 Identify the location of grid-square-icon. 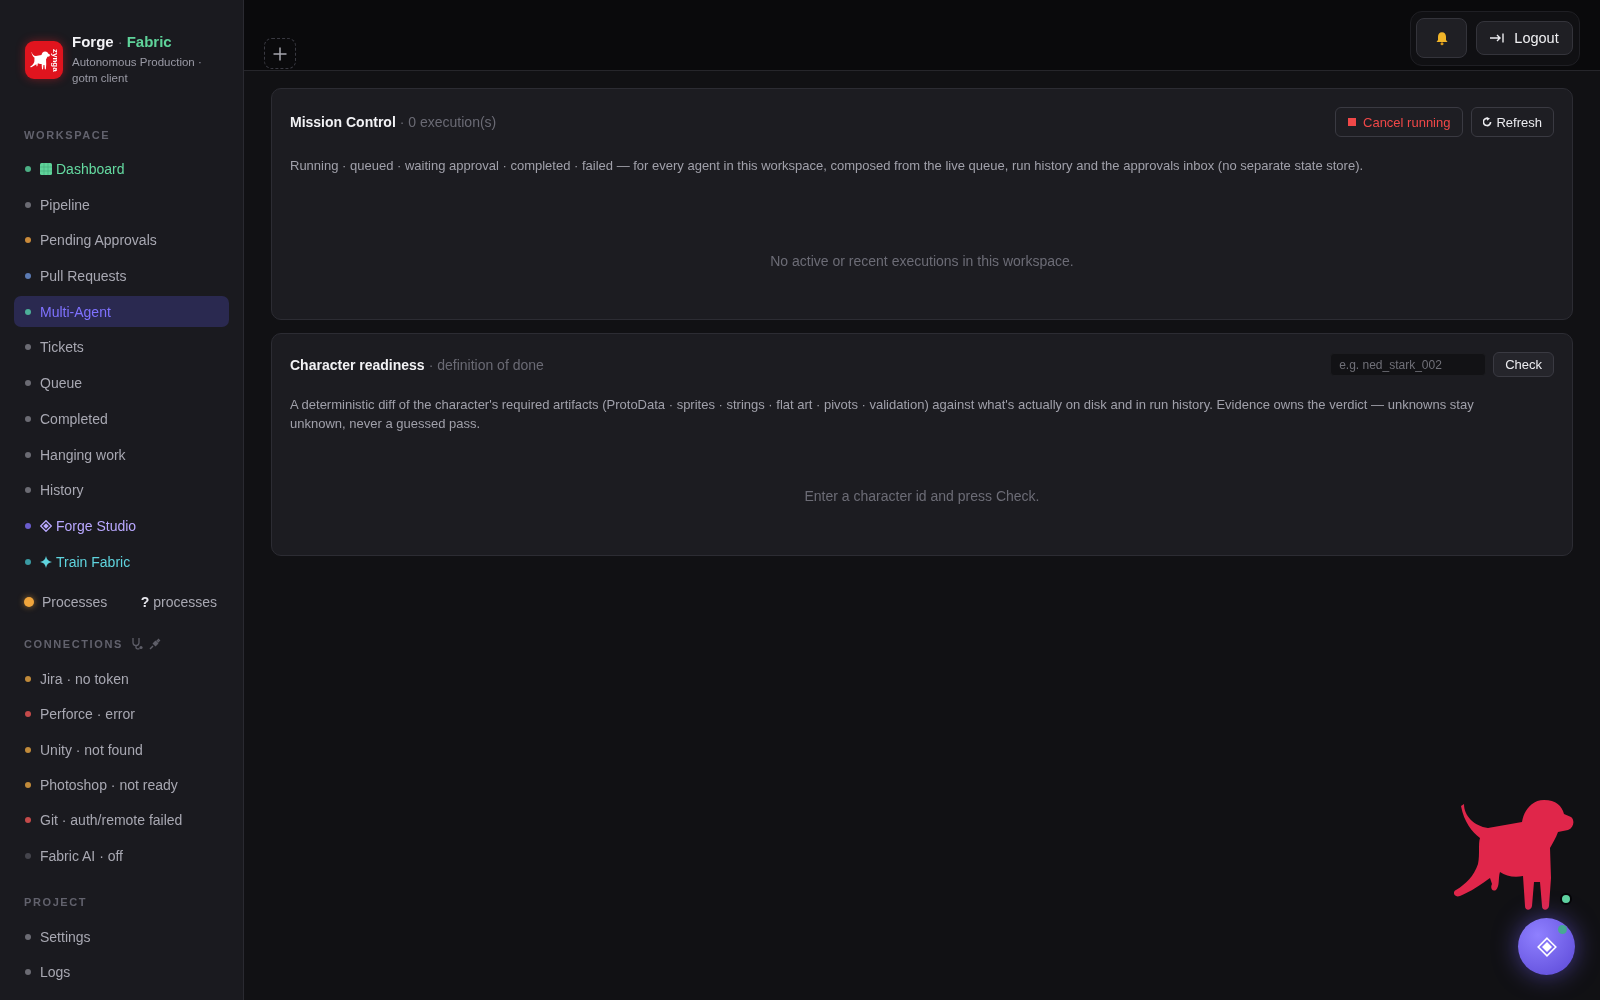
(46, 169).